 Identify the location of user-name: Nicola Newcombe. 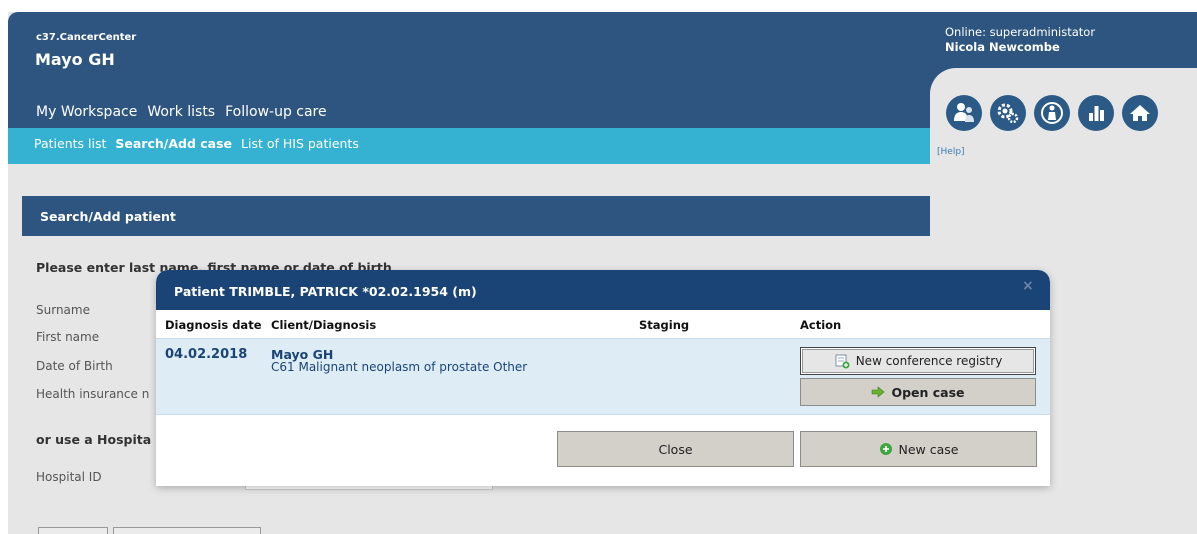
(1002, 47).